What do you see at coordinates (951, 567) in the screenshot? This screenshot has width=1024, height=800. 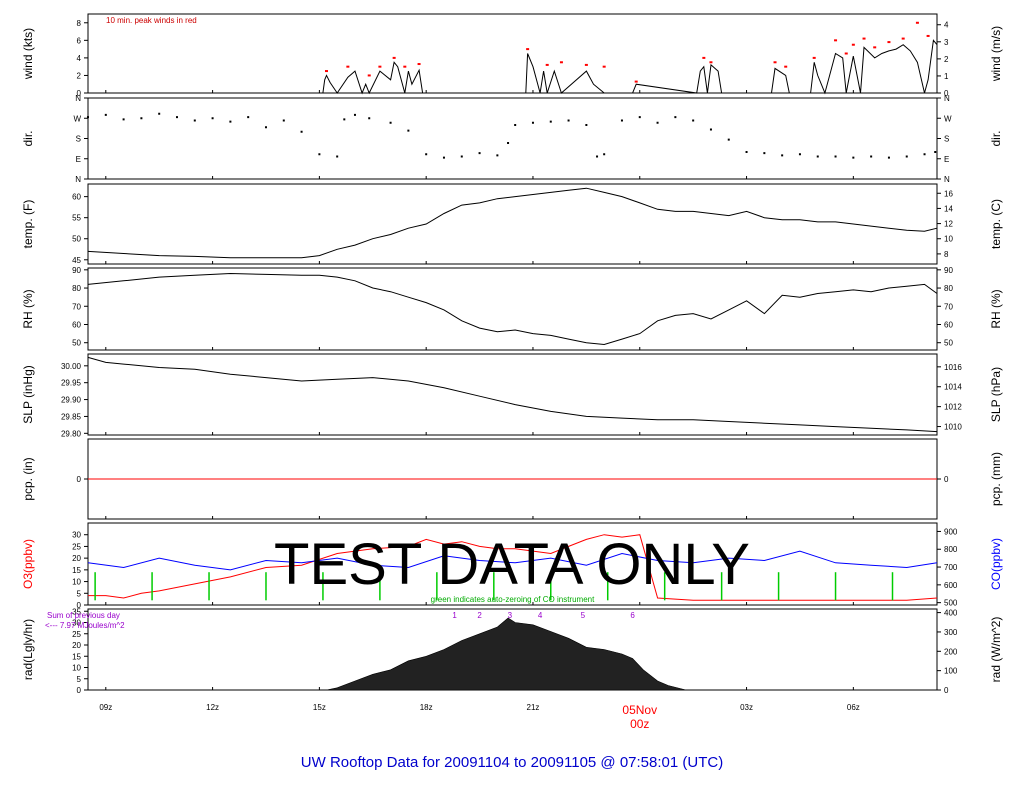 I see `y-right-tick-label: 700` at bounding box center [951, 567].